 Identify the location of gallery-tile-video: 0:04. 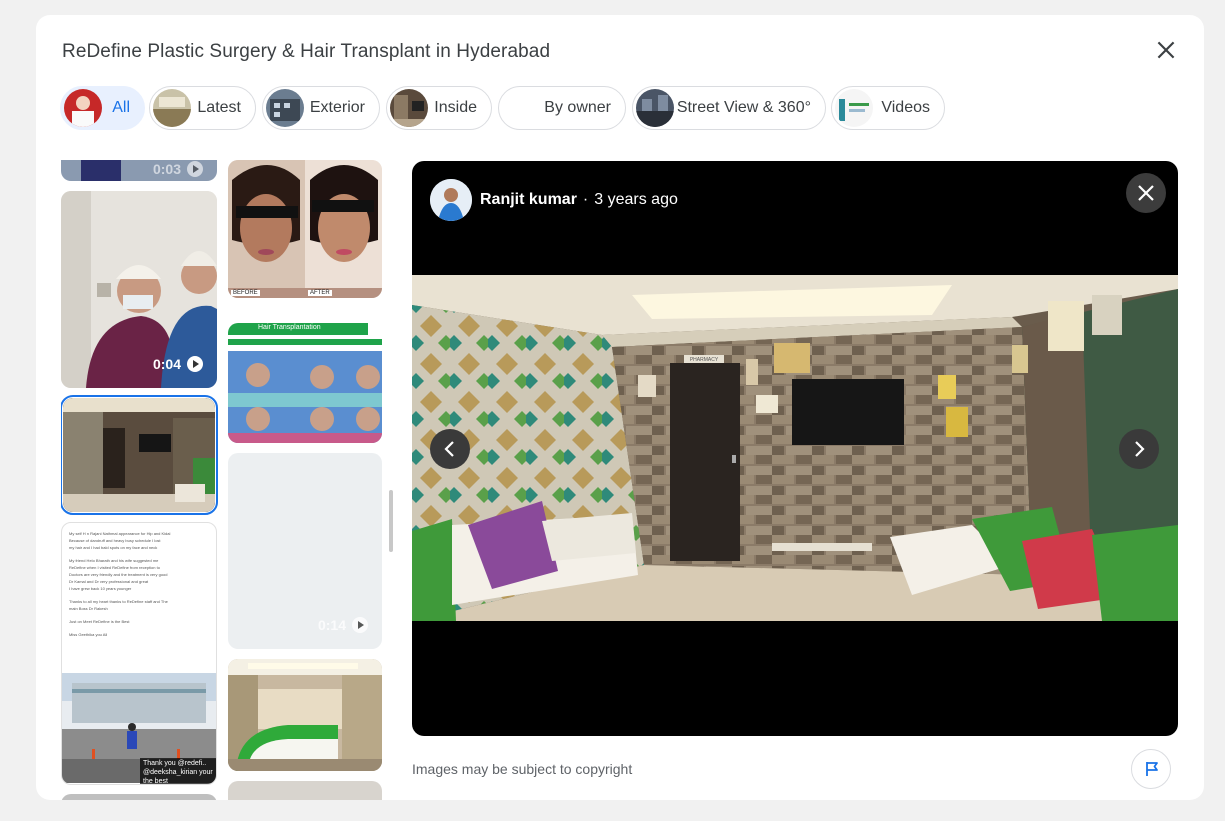
(139, 289).